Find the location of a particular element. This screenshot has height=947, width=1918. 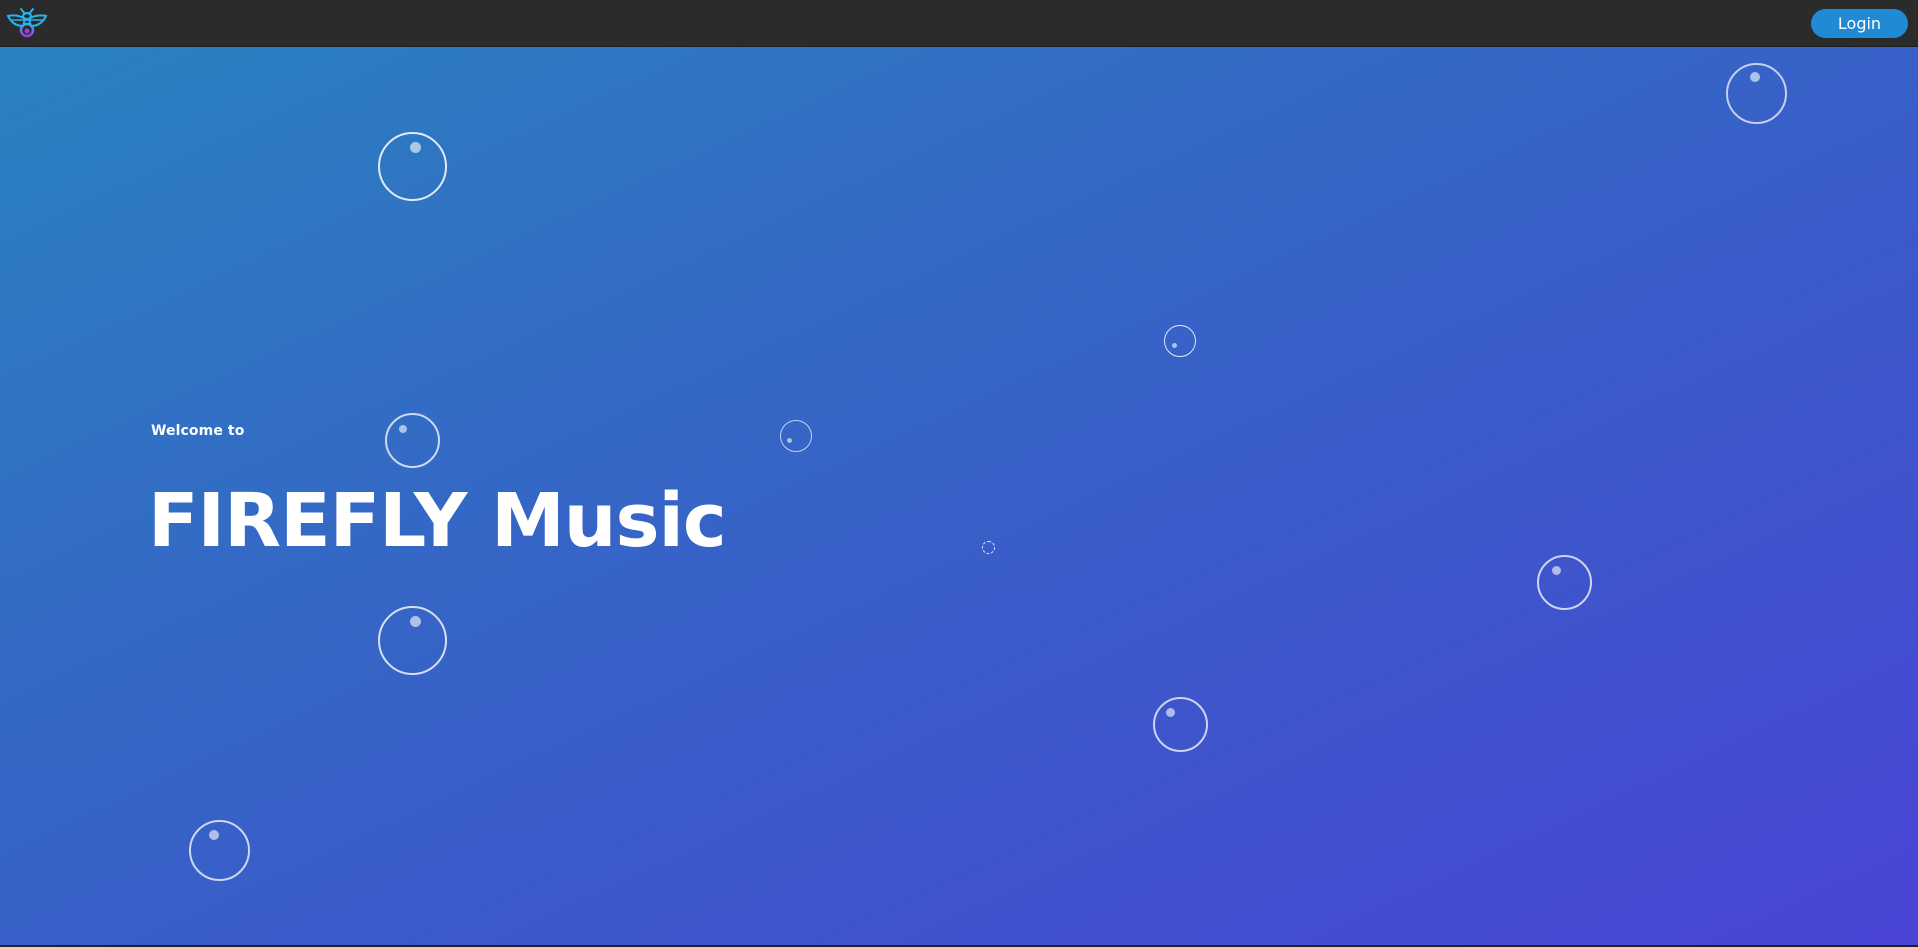

firefly-logo-icon is located at coordinates (27, 23).